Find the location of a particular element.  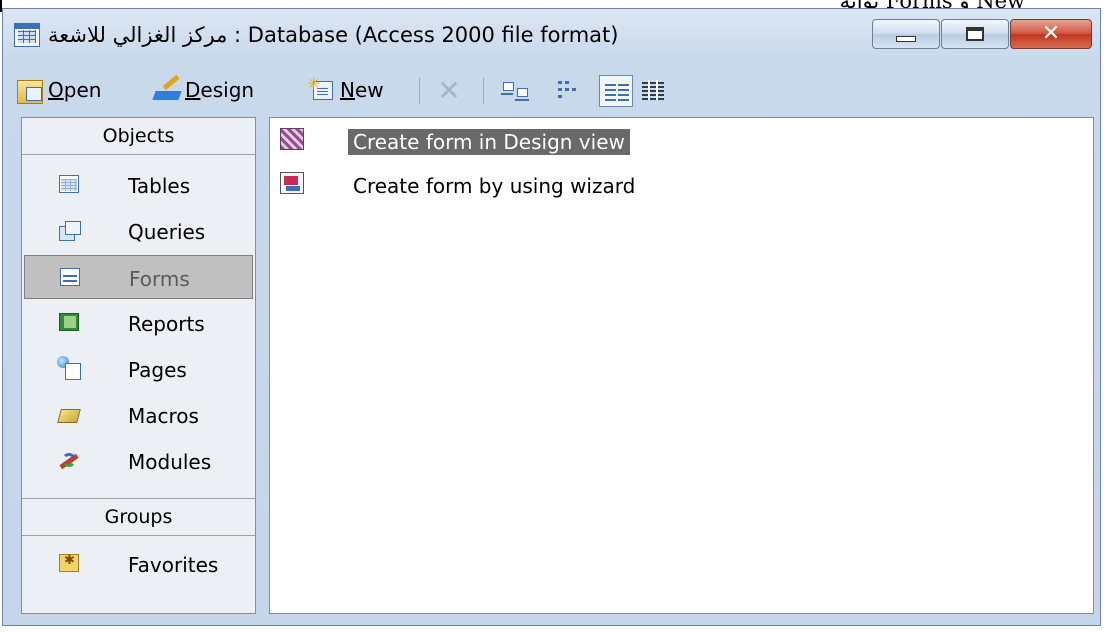

open-label: pen is located at coordinates (82, 90).